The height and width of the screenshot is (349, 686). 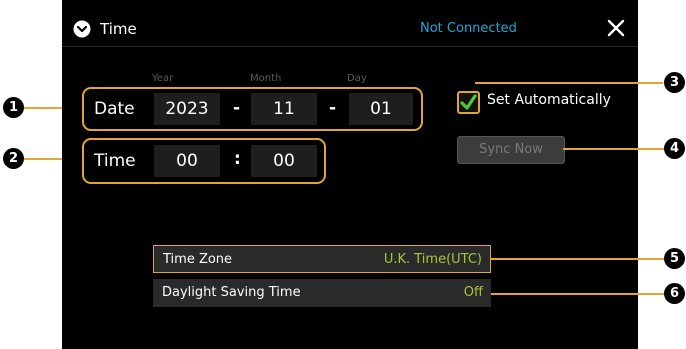 What do you see at coordinates (569, 83) in the screenshot?
I see `callout-3-leader` at bounding box center [569, 83].